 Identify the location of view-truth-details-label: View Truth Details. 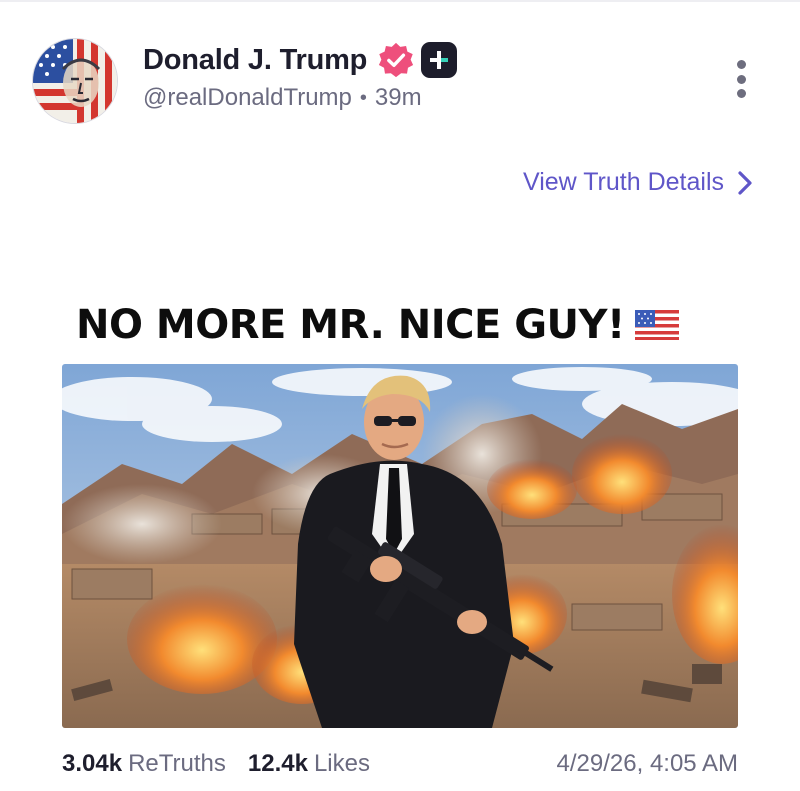
(623, 182).